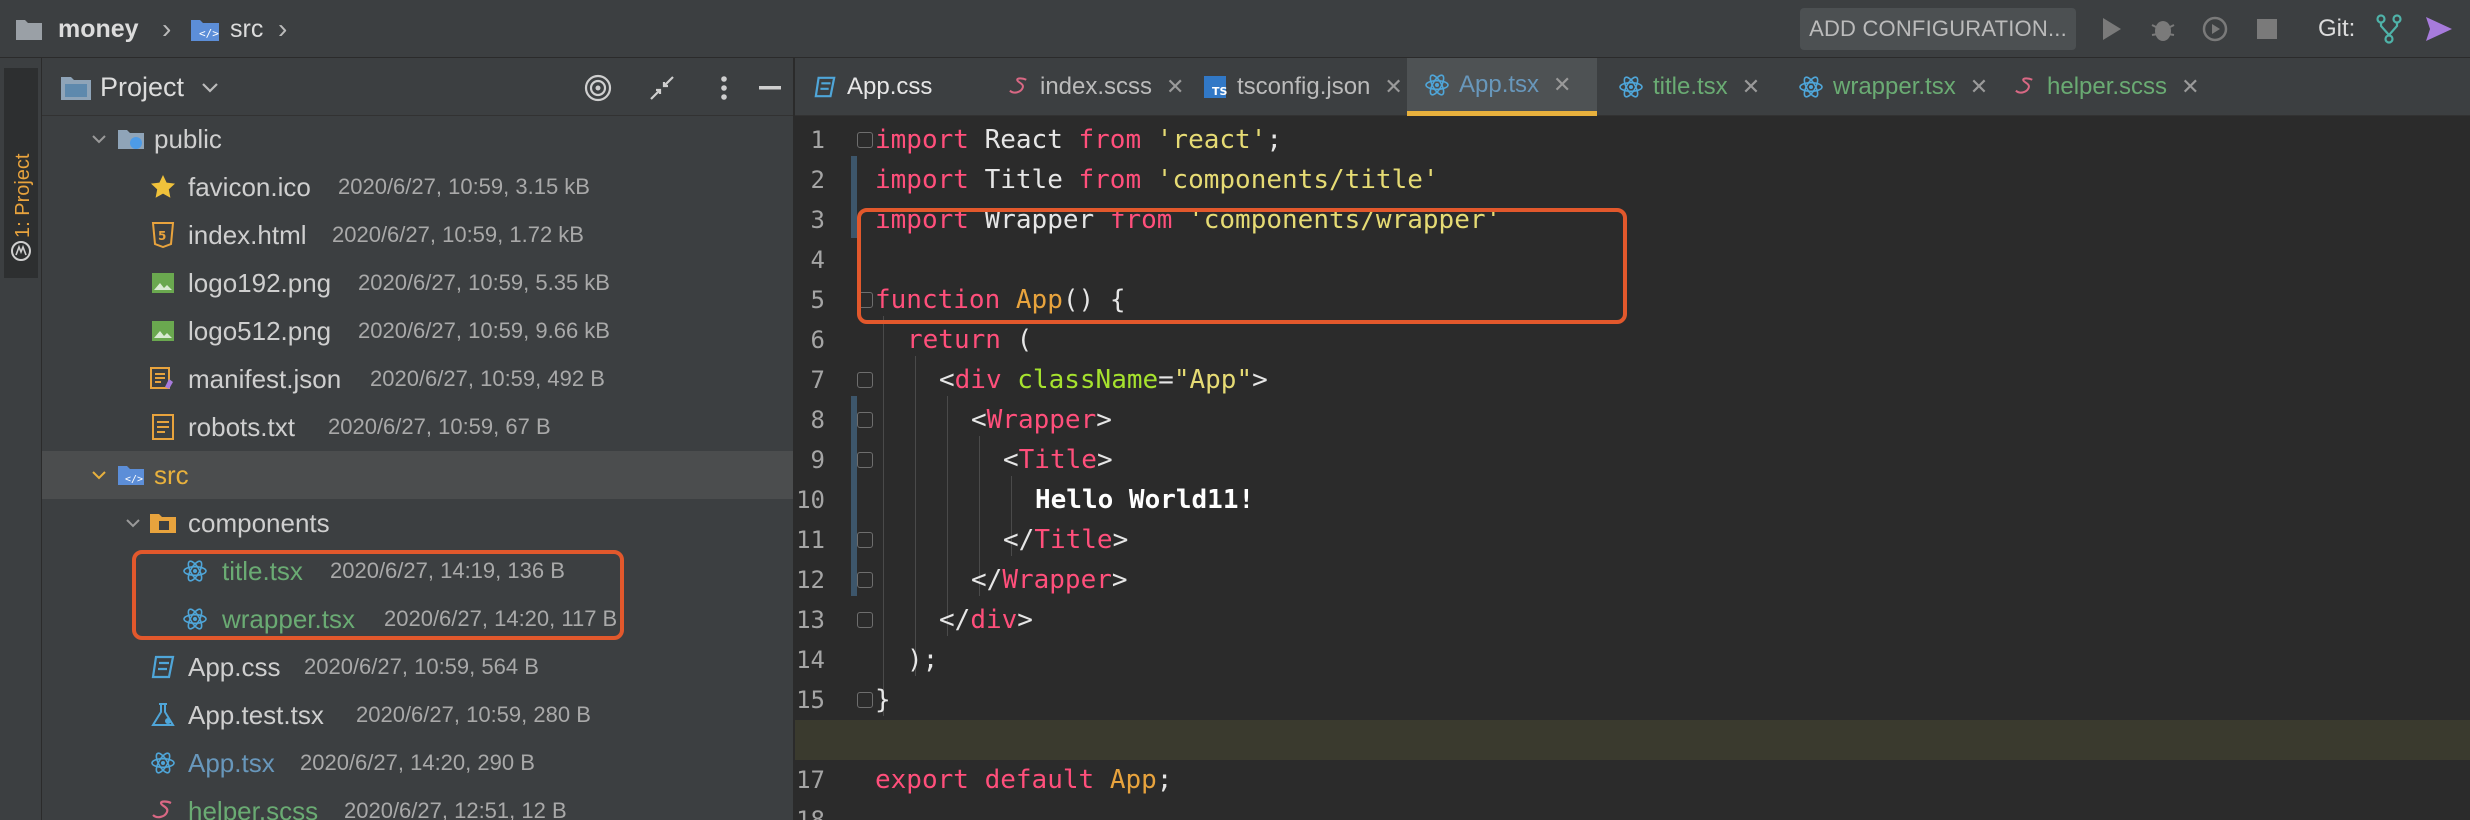 This screenshot has width=2470, height=820. Describe the element at coordinates (1294, 87) in the screenshot. I see `tab-tsconfig-json: TS tsconfig.json ✕` at that location.